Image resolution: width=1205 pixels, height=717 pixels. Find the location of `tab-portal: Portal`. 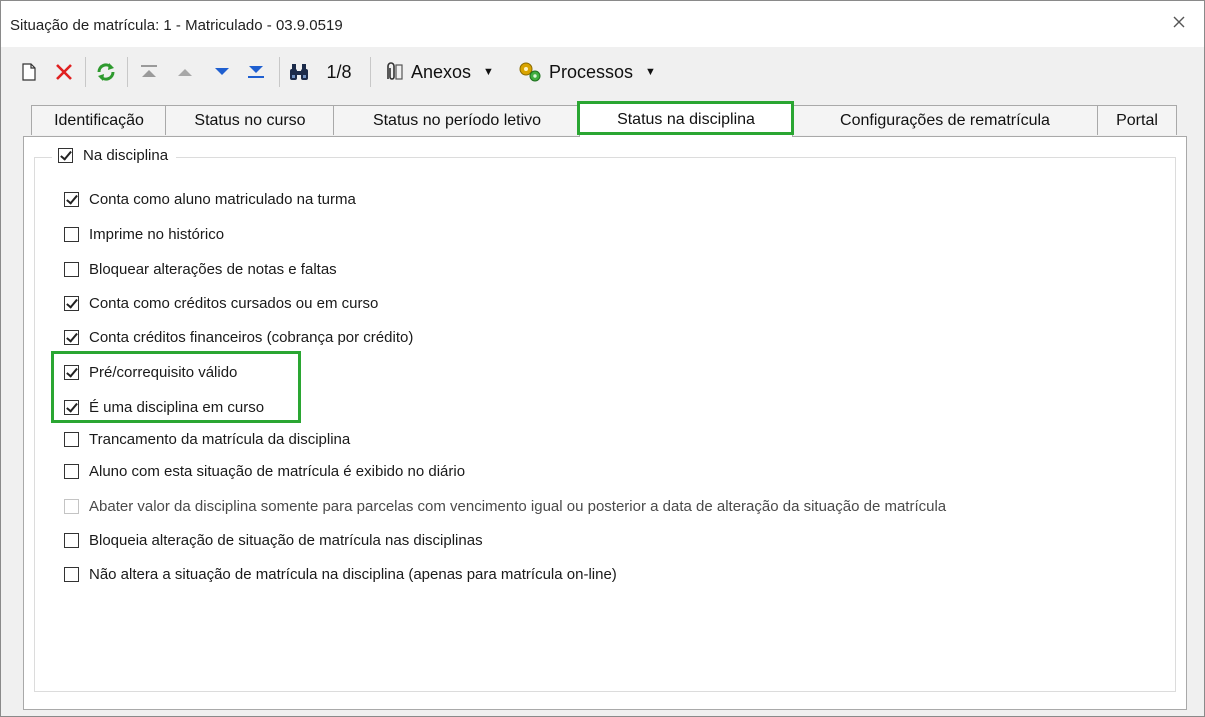

tab-portal: Portal is located at coordinates (1137, 120).